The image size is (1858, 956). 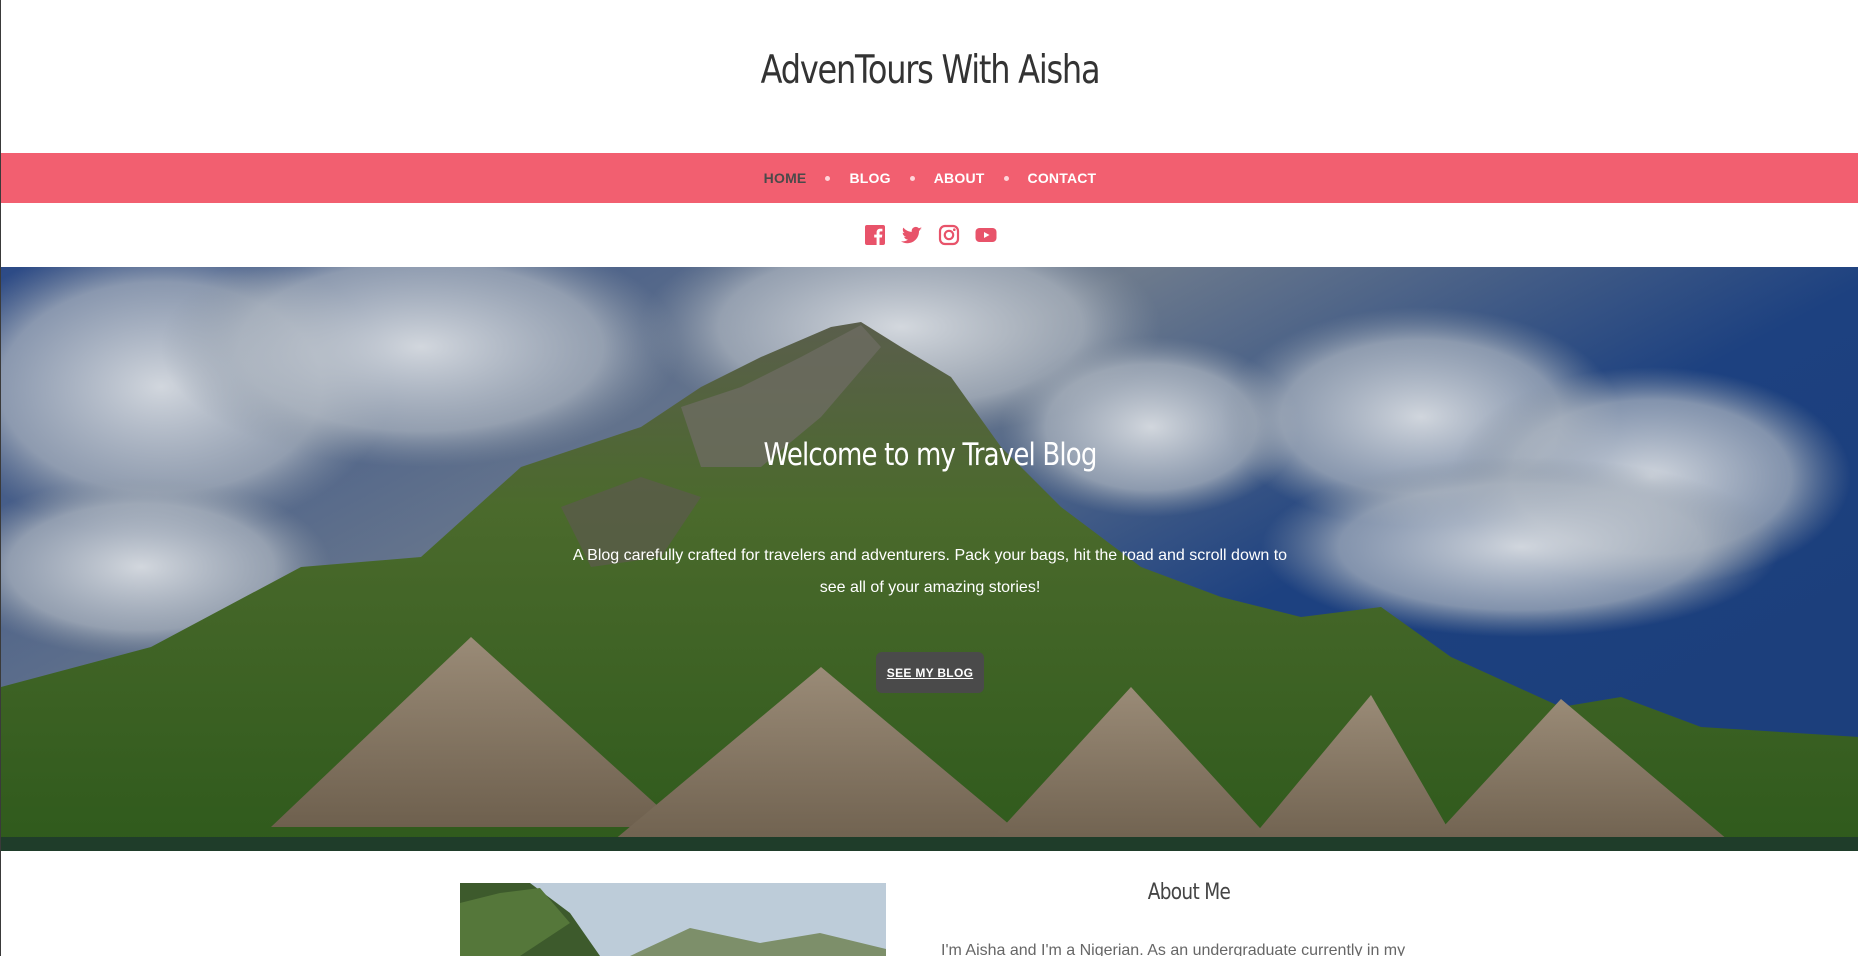 What do you see at coordinates (930, 672) in the screenshot?
I see `see-my-blog-button: SEE MY BLOG` at bounding box center [930, 672].